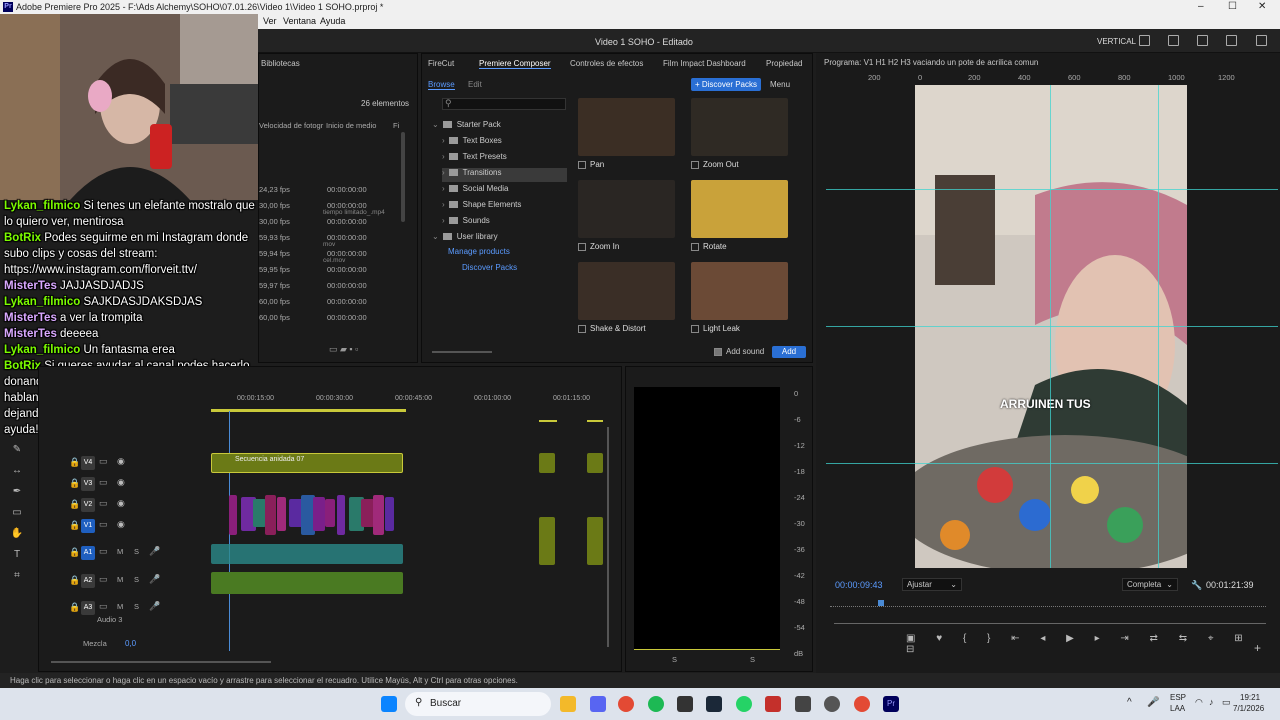 The image size is (1280, 720). Describe the element at coordinates (626, 246) in the screenshot. I see `preset-label: Zoom In` at that location.